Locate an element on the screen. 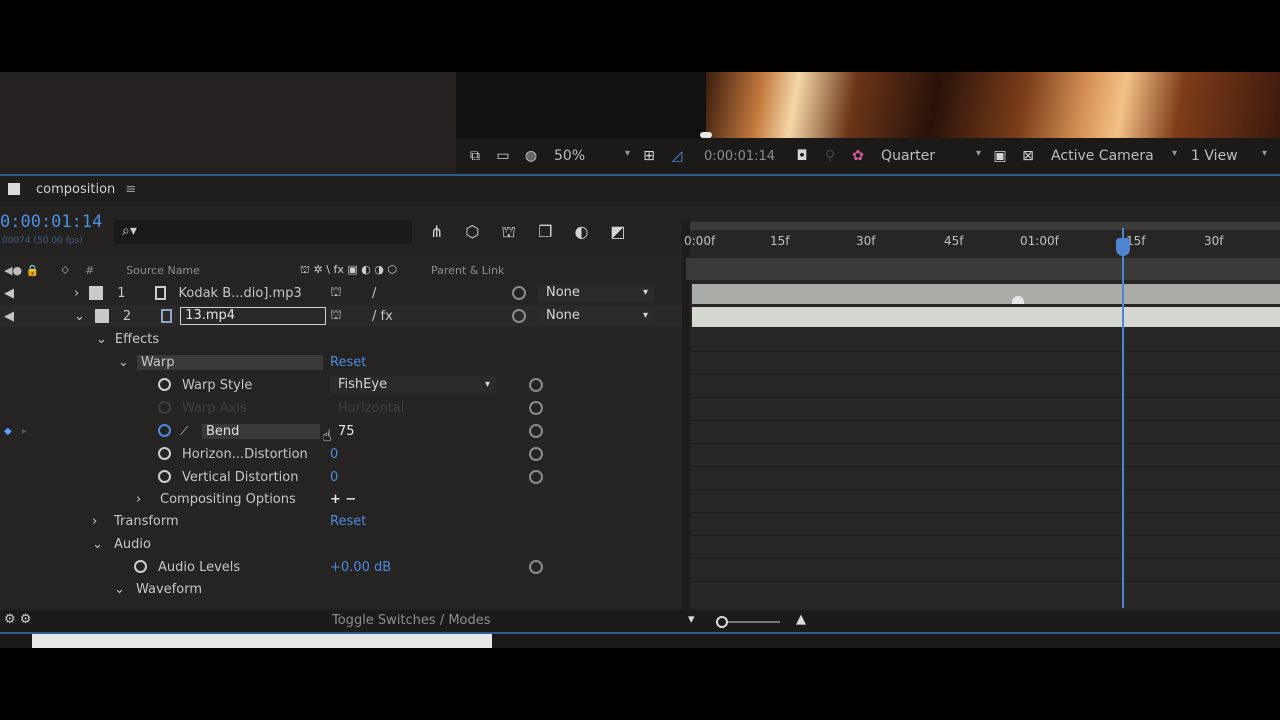  transform-reset-link: Reset is located at coordinates (348, 521).